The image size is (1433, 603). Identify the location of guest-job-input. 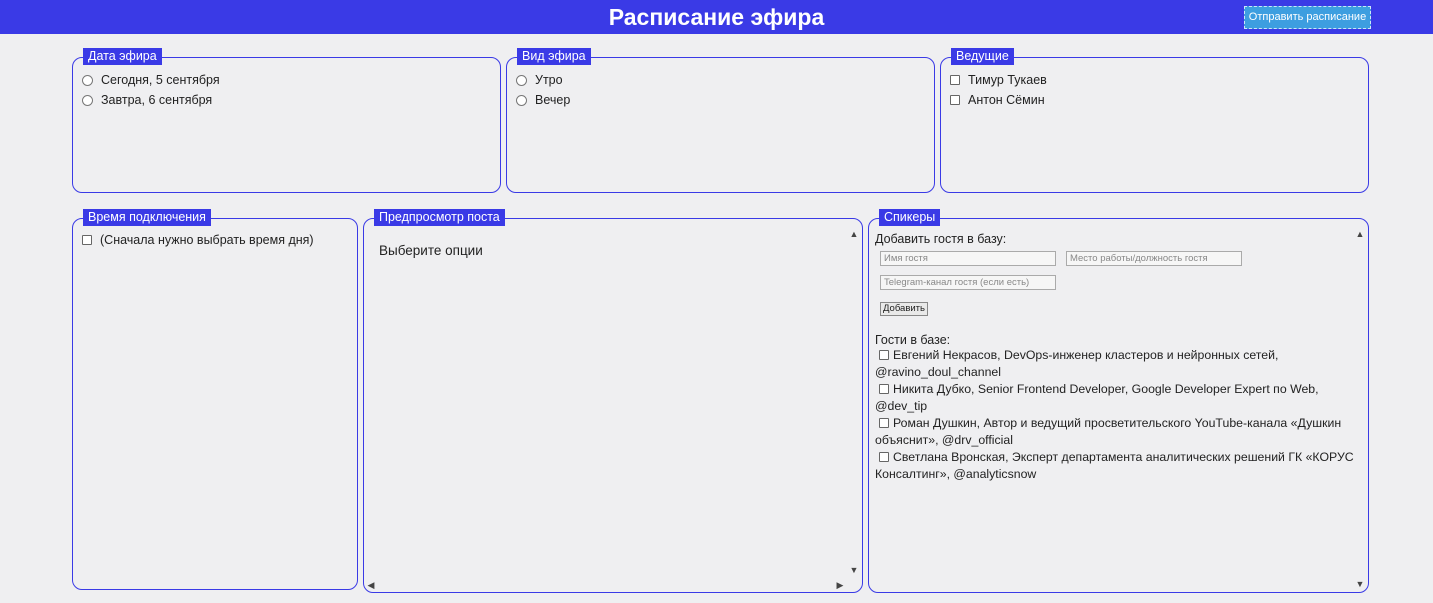
(1154, 258).